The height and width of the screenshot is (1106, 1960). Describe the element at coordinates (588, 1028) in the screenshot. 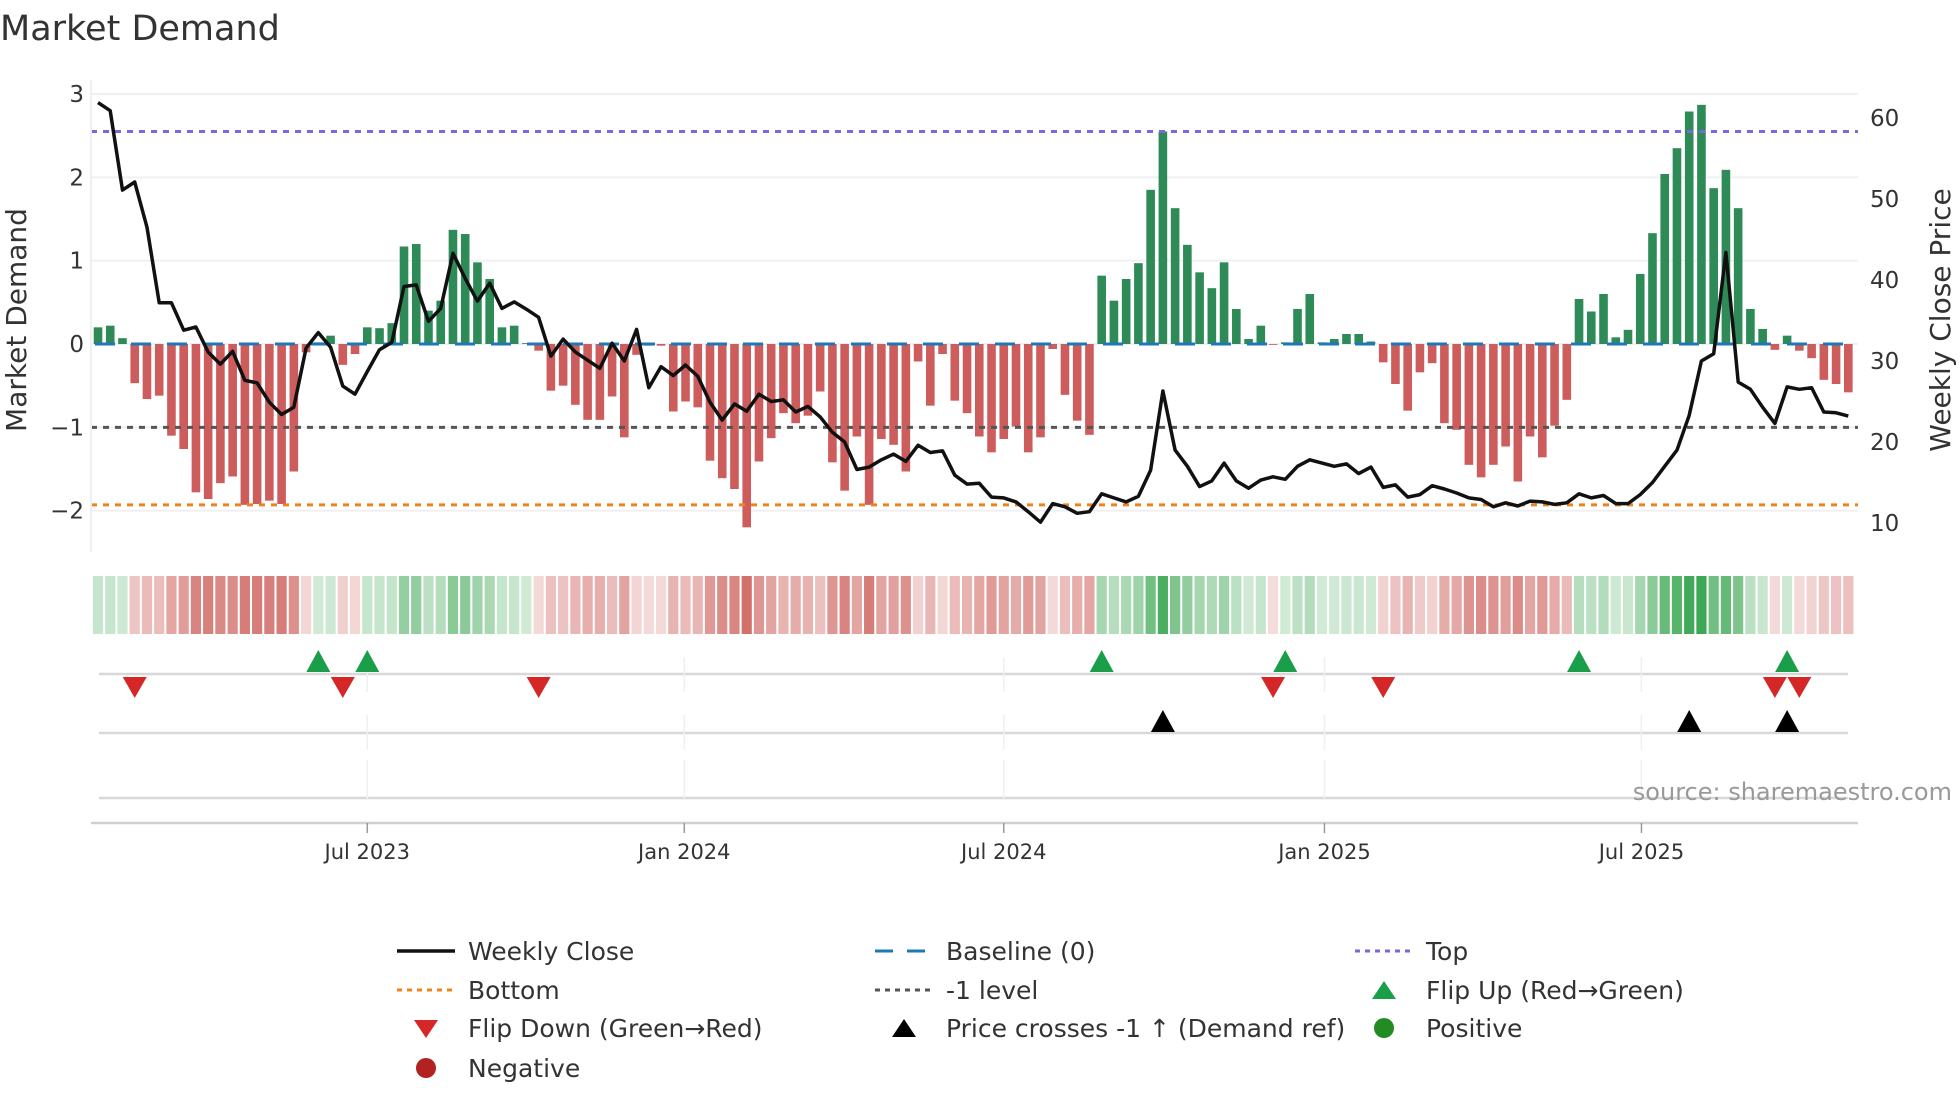

I see `legend-item-flip-down: Flip Down (Green→Red)` at that location.